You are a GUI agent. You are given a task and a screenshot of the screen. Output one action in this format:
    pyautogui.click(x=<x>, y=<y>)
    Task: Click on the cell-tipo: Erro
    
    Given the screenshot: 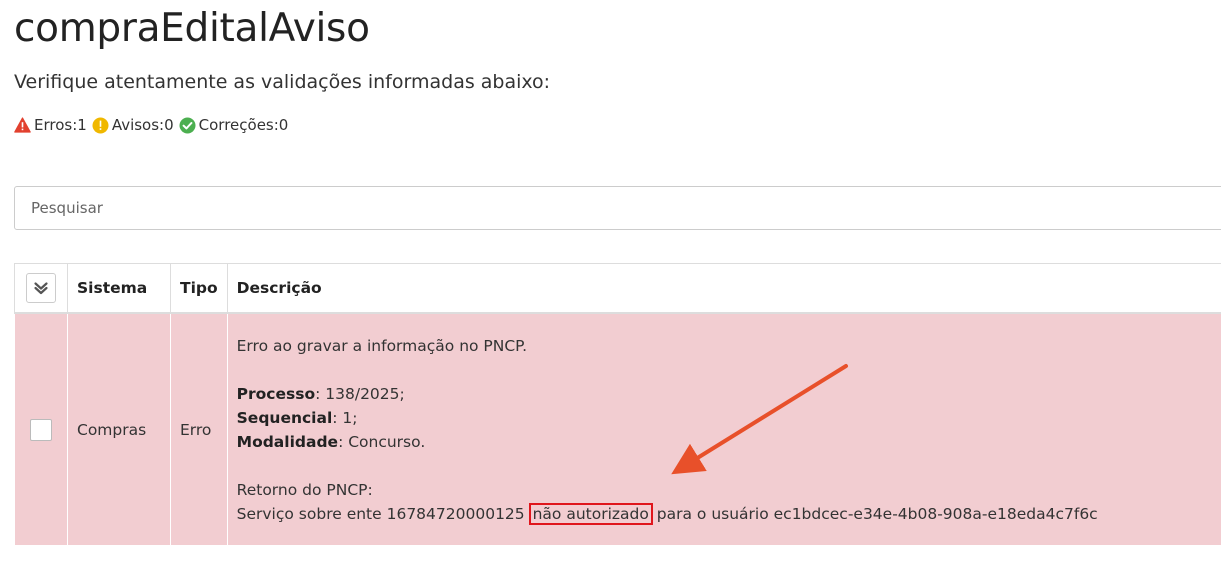 What is the action you would take?
    pyautogui.click(x=199, y=429)
    